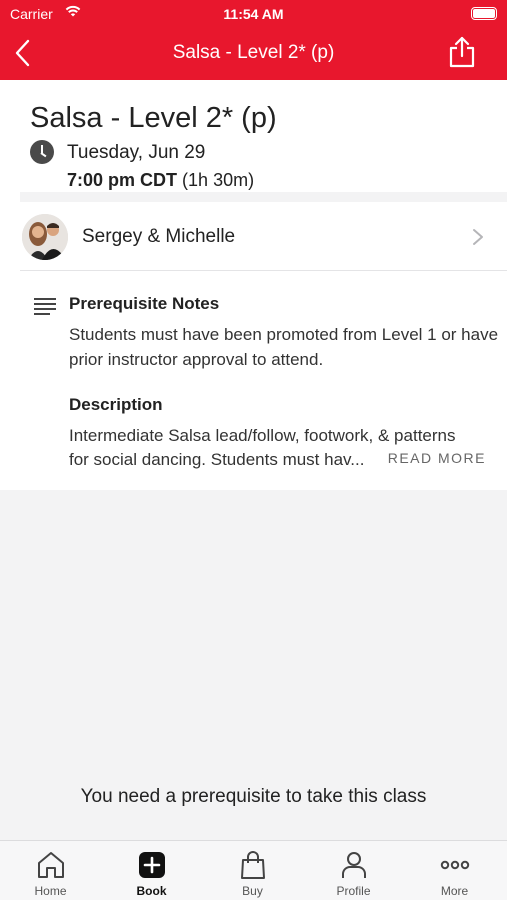  I want to click on read-more-link: READ MORE, so click(437, 458).